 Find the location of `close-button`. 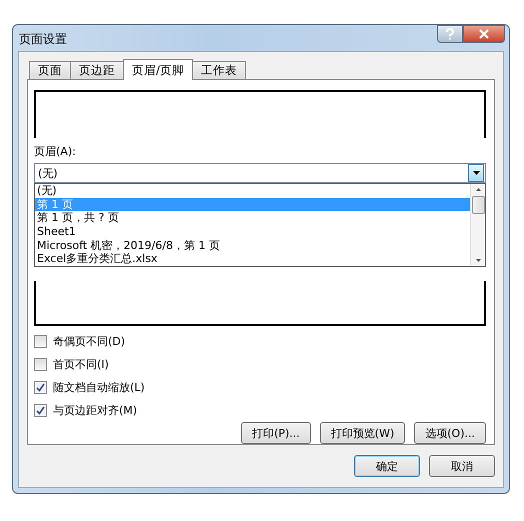

close-button is located at coordinates (484, 34).